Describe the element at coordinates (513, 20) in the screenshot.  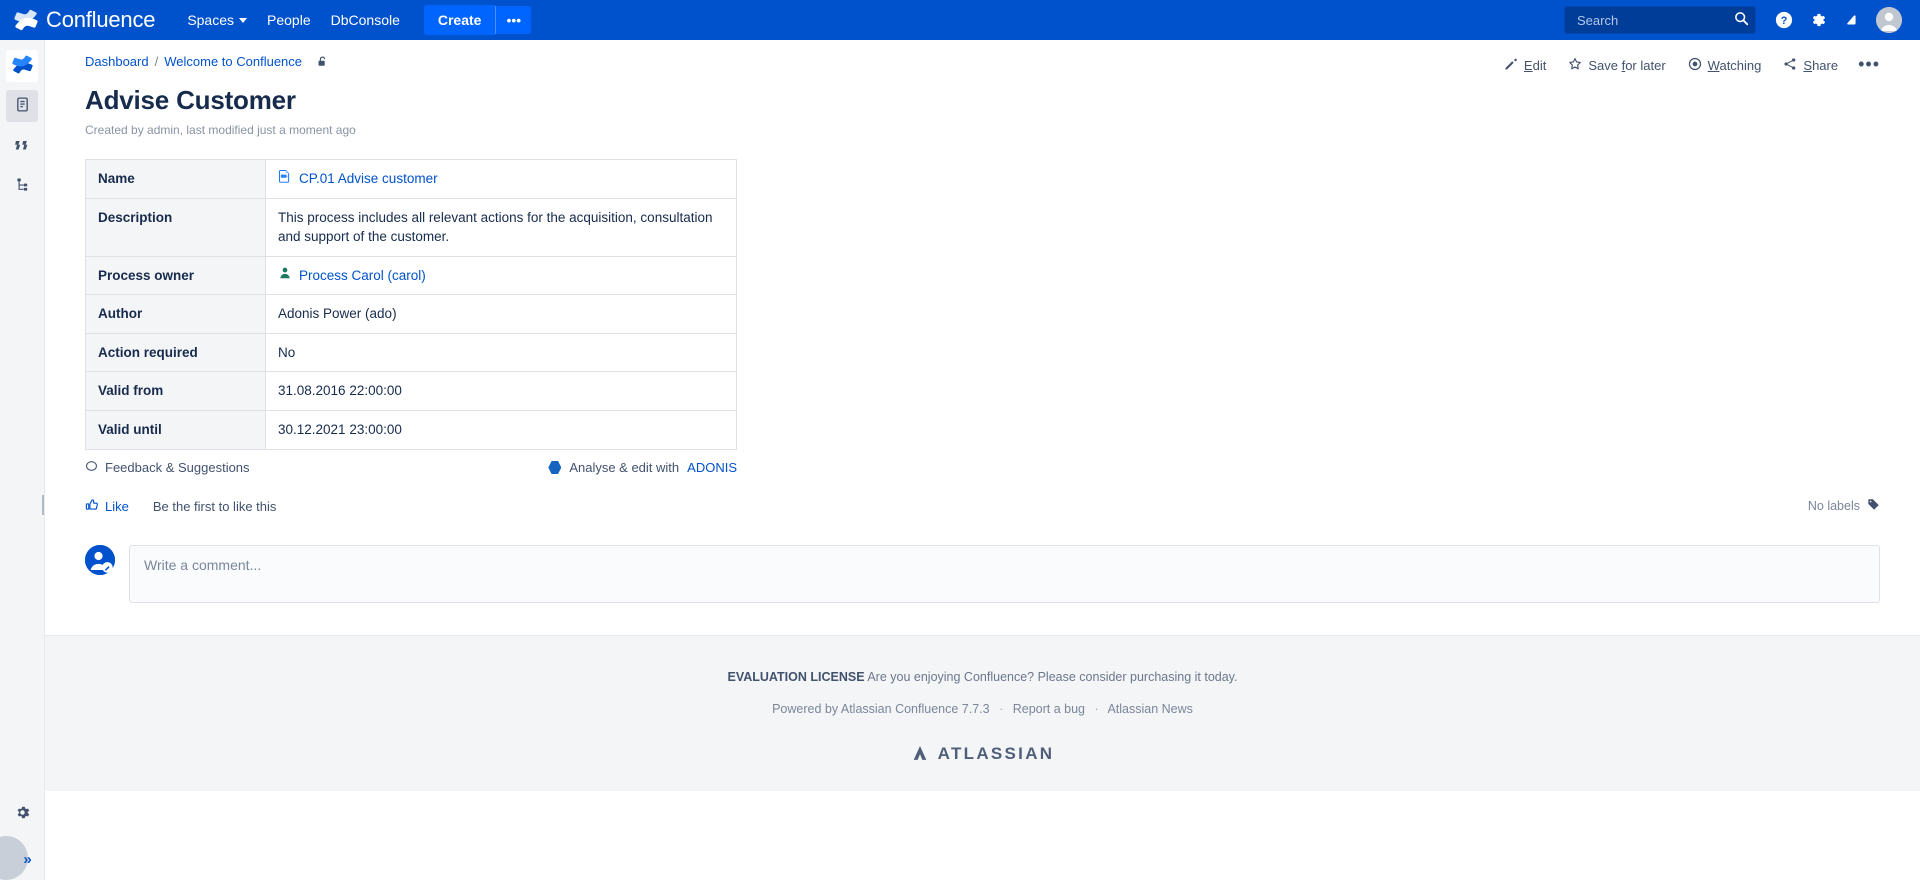
I see `create-more-button: •••` at that location.